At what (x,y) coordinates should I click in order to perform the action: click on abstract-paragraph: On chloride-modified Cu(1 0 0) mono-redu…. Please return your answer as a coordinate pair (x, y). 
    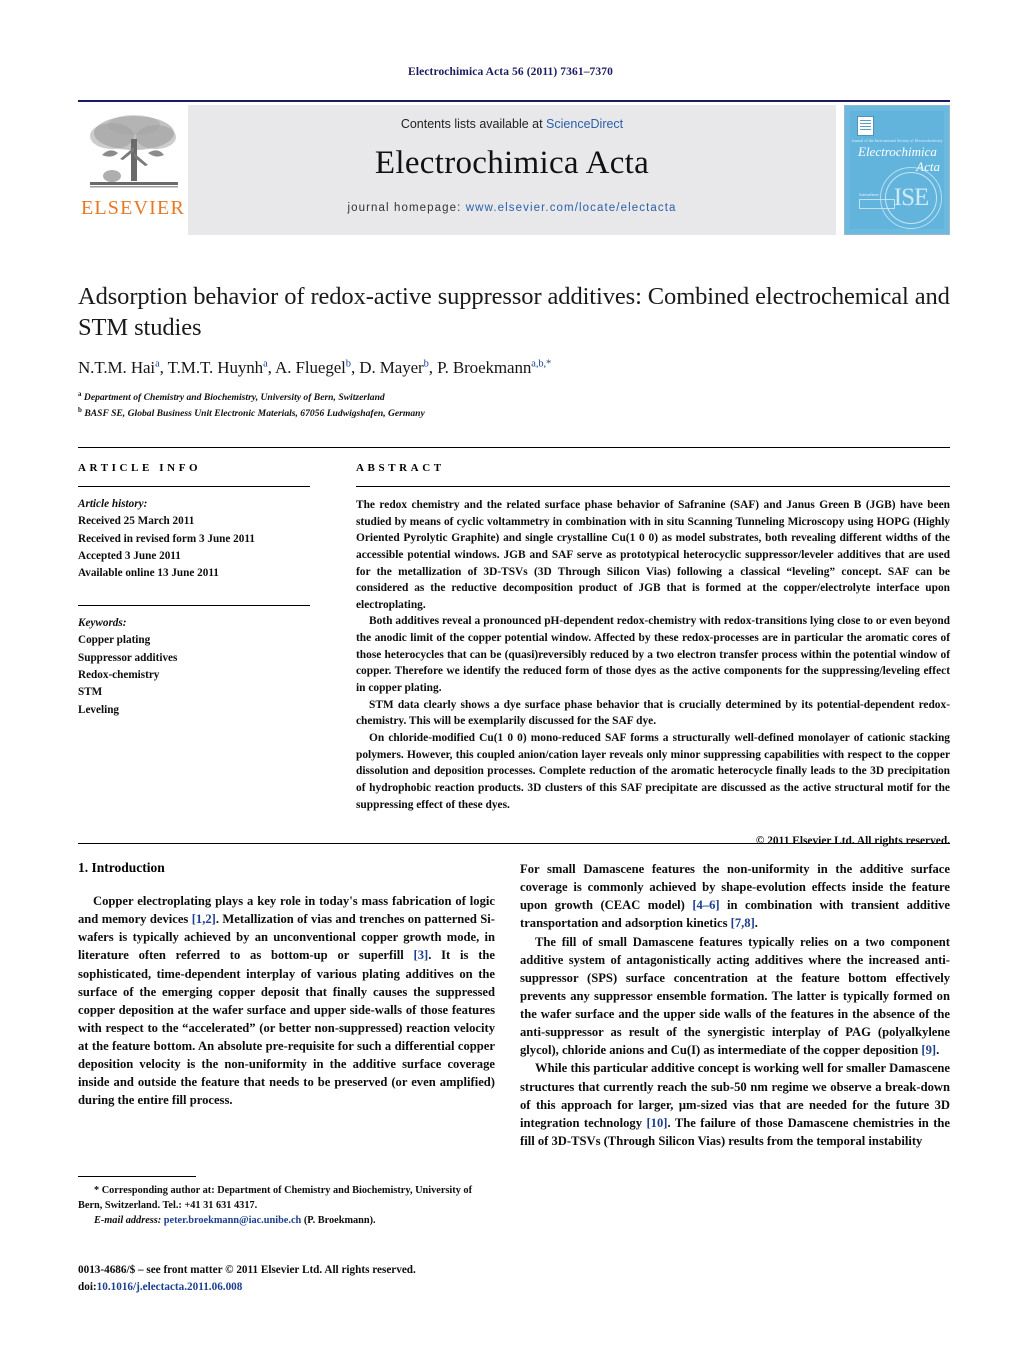
    Looking at the image, I should click on (653, 771).